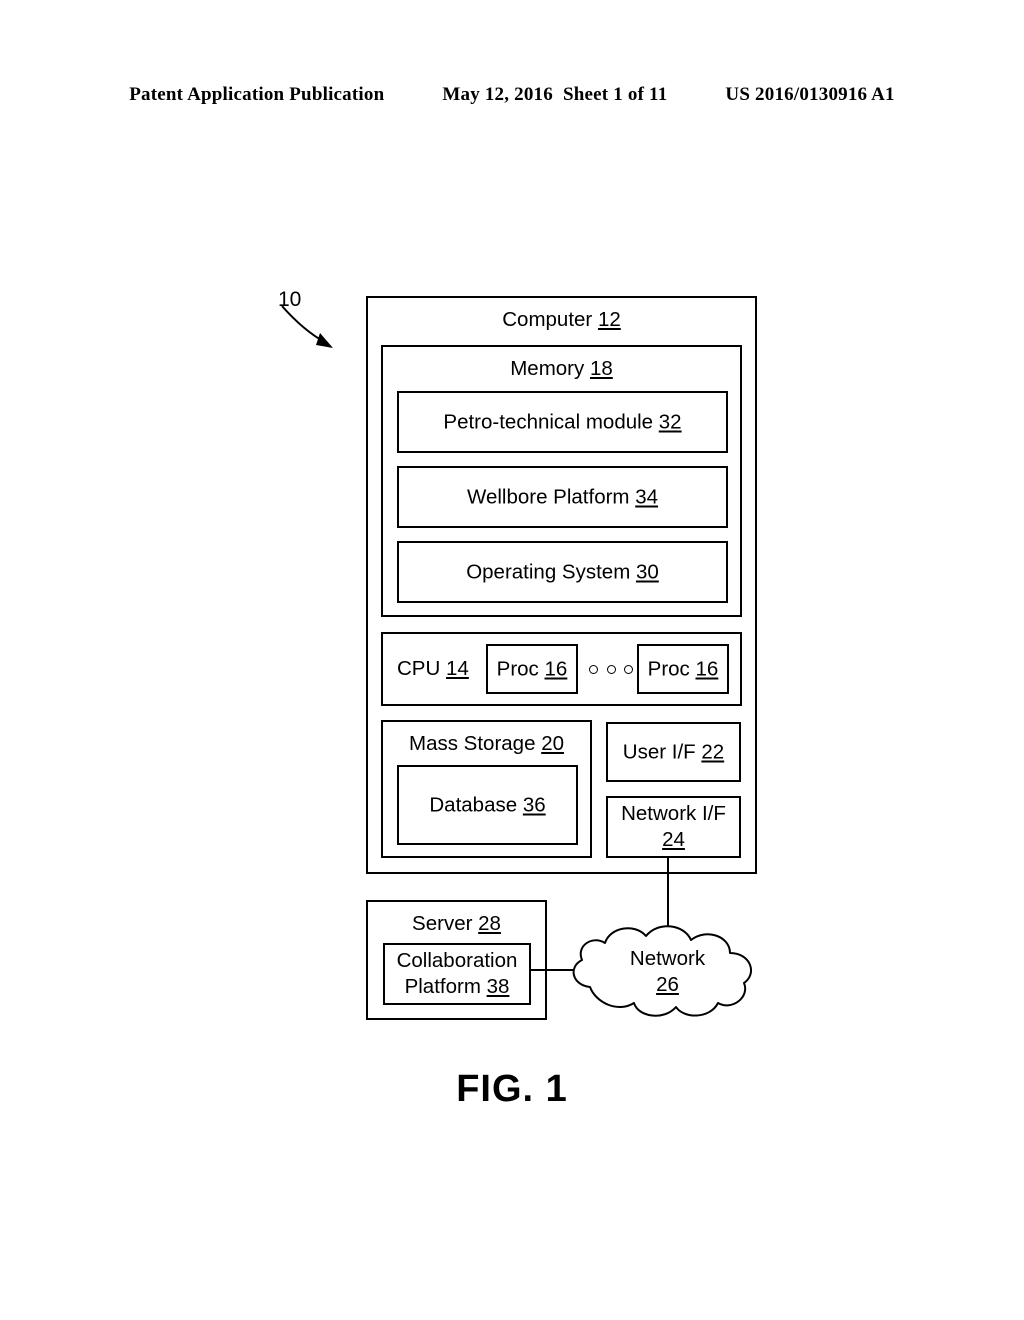 The height and width of the screenshot is (1320, 1024). I want to click on processor-block-1: Proc 16, so click(532, 669).